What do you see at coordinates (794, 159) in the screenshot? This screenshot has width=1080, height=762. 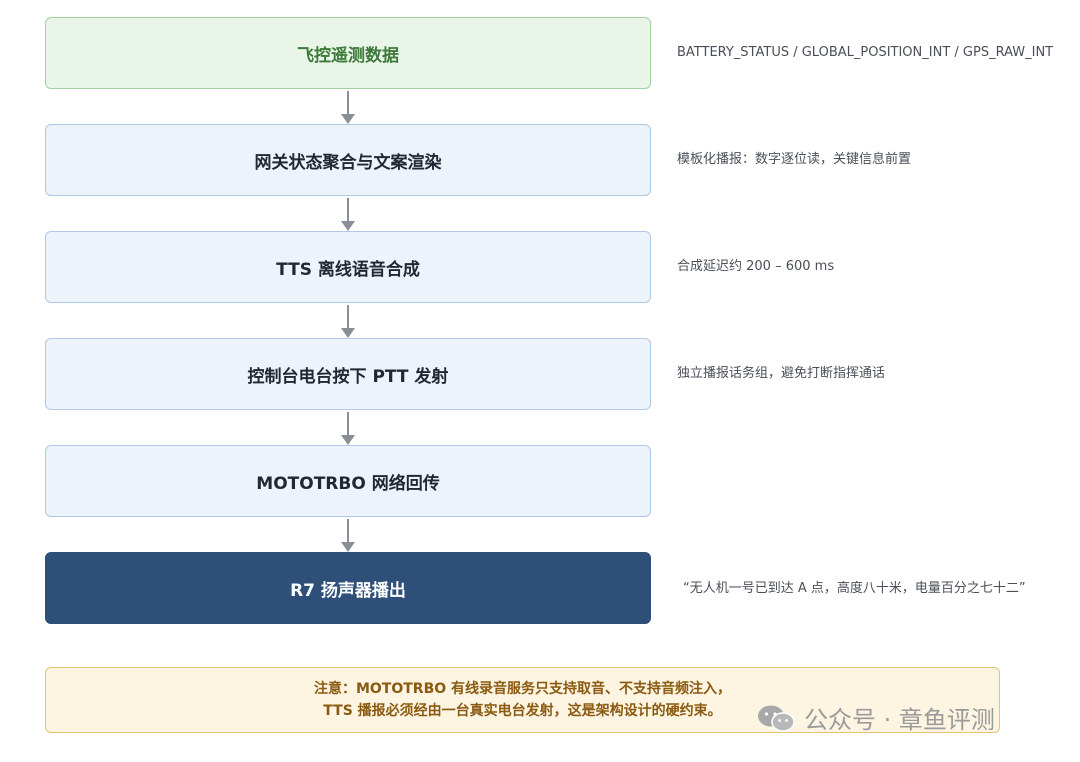 I see `stage-gateway-note: 模板化播报：数字逐位读，关键信息前置` at bounding box center [794, 159].